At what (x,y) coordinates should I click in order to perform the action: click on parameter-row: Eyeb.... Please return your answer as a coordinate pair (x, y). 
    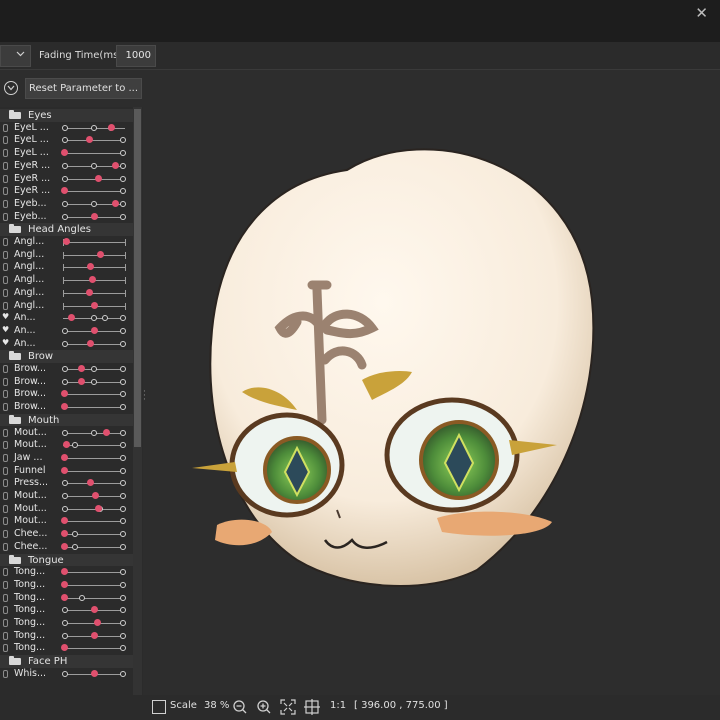
    Looking at the image, I should click on (66, 217).